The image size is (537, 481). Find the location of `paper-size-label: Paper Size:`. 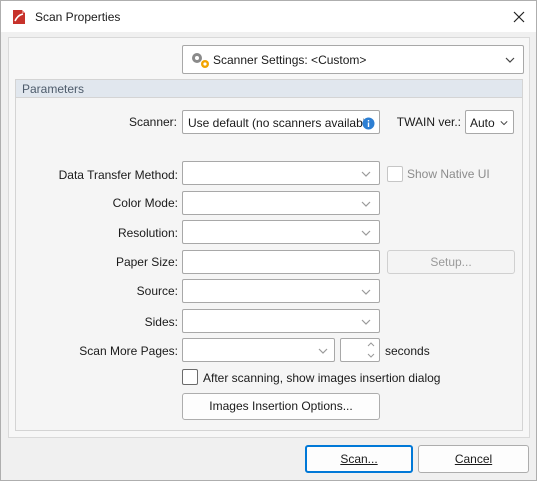

paper-size-label: Paper Size: is located at coordinates (146, 262).